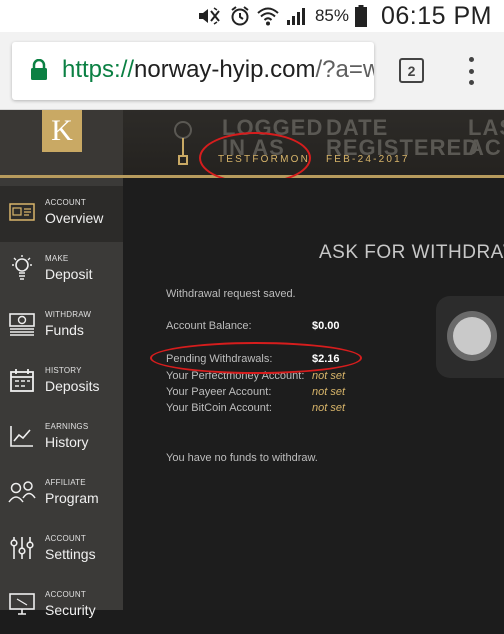 This screenshot has width=504, height=634. Describe the element at coordinates (486, 137) in the screenshot. I see `last-access-label: LAS AC` at that location.